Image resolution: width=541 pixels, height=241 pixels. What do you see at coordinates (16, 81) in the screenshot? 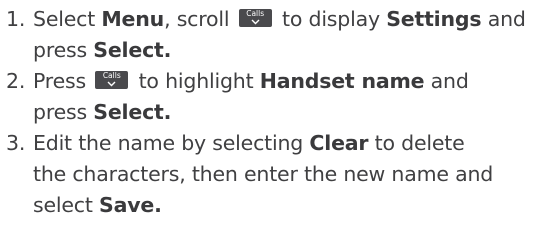
I see `step-number: 2.` at bounding box center [16, 81].